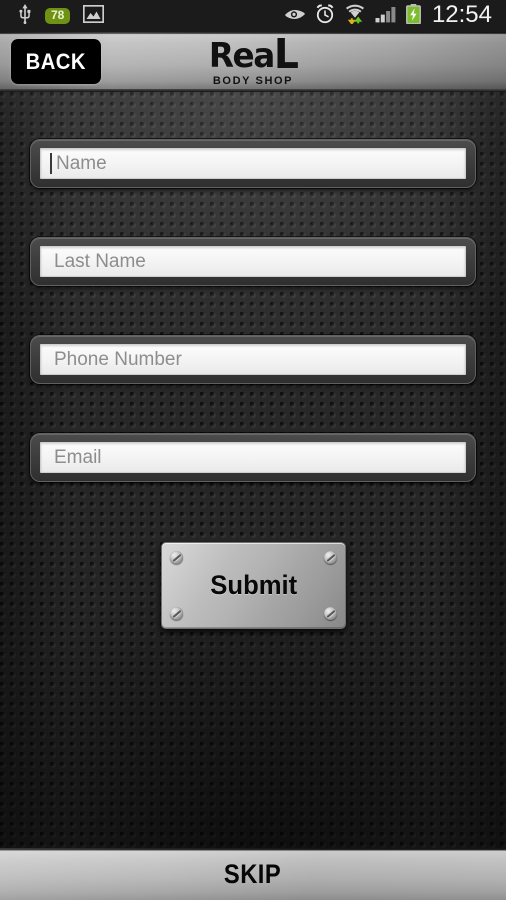  What do you see at coordinates (241, 56) in the screenshot?
I see `logo-wordmark-text: Rea` at bounding box center [241, 56].